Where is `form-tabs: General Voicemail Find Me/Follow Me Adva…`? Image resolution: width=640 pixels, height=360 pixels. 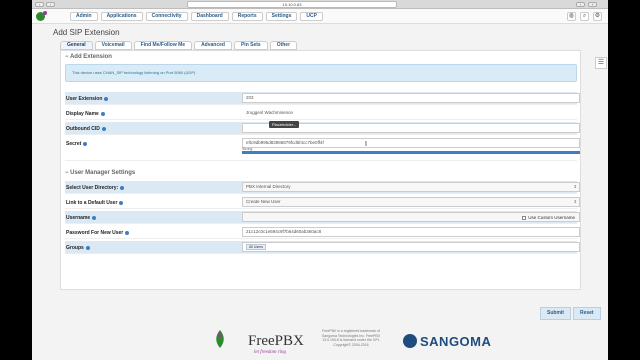 form-tabs: General Voicemail Find Me/Follow Me Adva… is located at coordinates (179, 45).